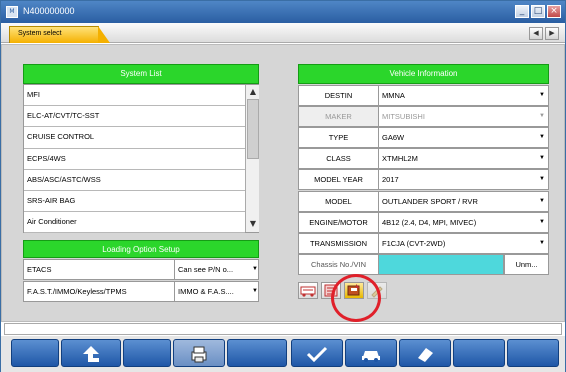 The height and width of the screenshot is (372, 566). I want to click on vehicle-info-select: GA6W ▼, so click(464, 138).